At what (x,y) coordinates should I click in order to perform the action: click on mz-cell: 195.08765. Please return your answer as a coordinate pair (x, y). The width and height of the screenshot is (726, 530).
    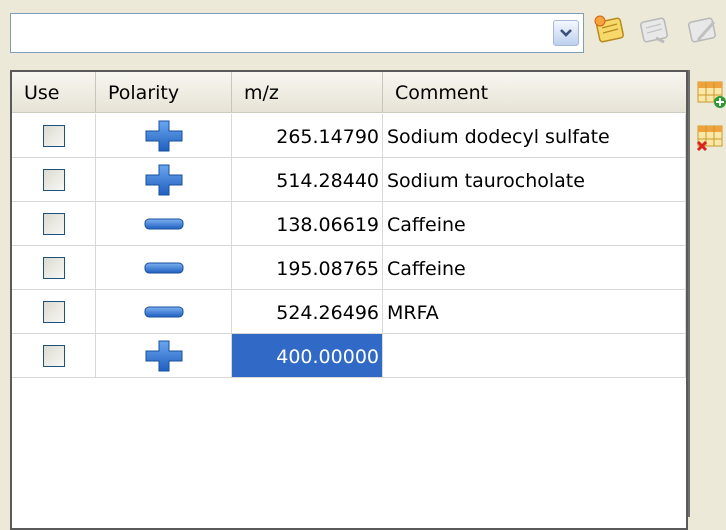
    Looking at the image, I should click on (307, 268).